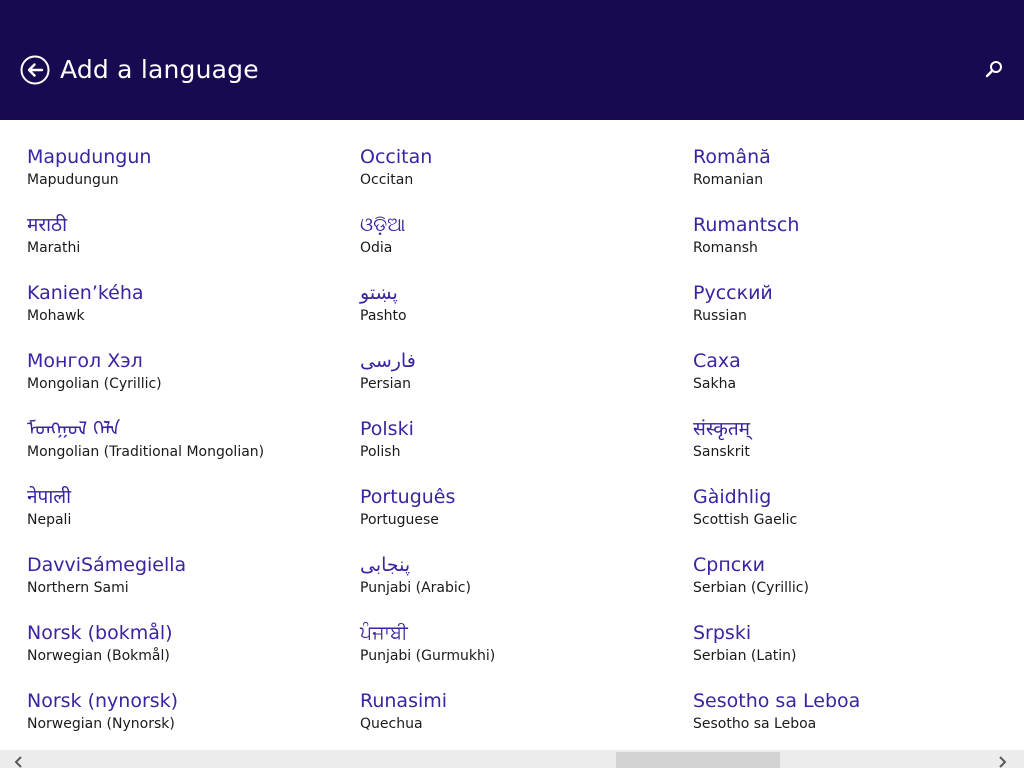 The width and height of the screenshot is (1024, 772). I want to click on language-english-name: Punjabi (Arabic), so click(415, 588).